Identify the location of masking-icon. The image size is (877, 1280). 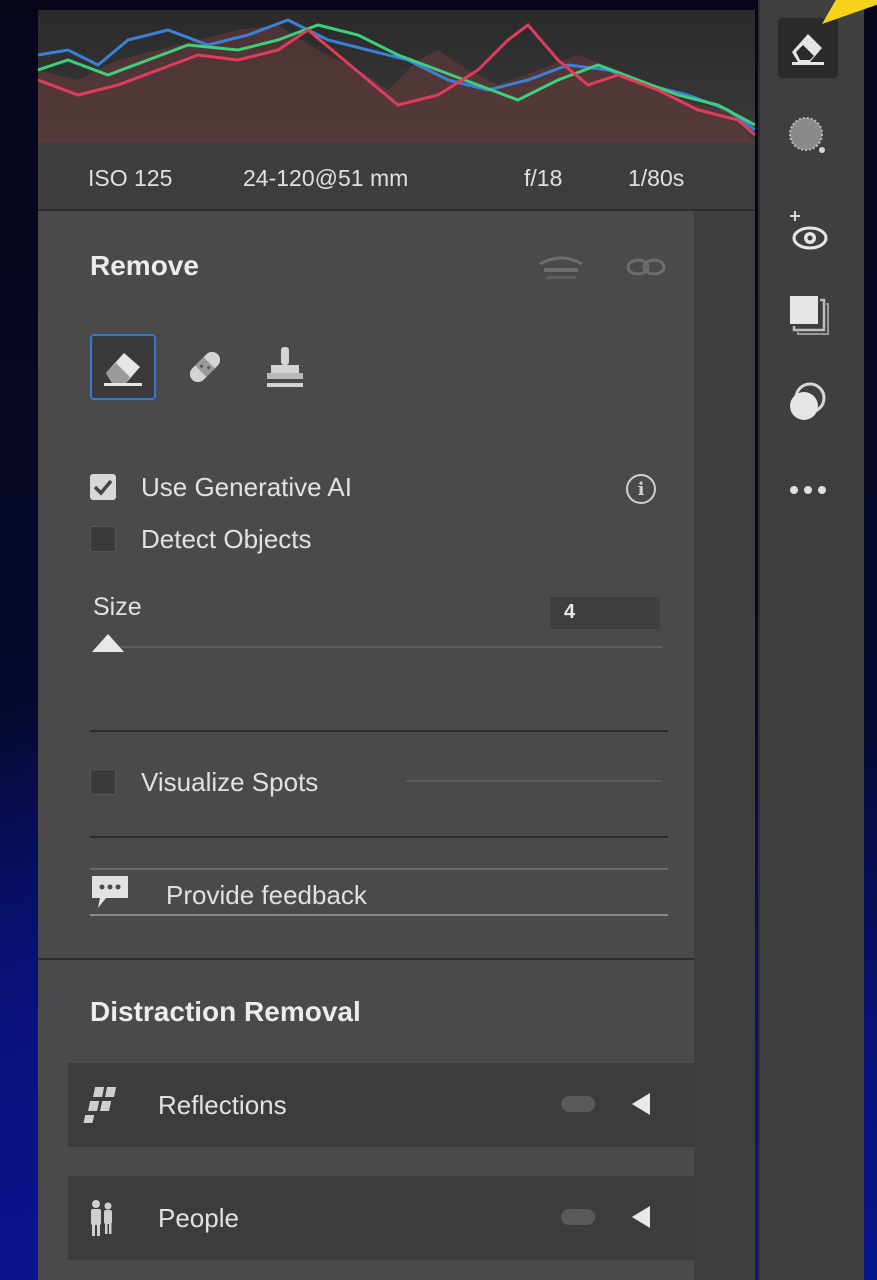
(807, 135).